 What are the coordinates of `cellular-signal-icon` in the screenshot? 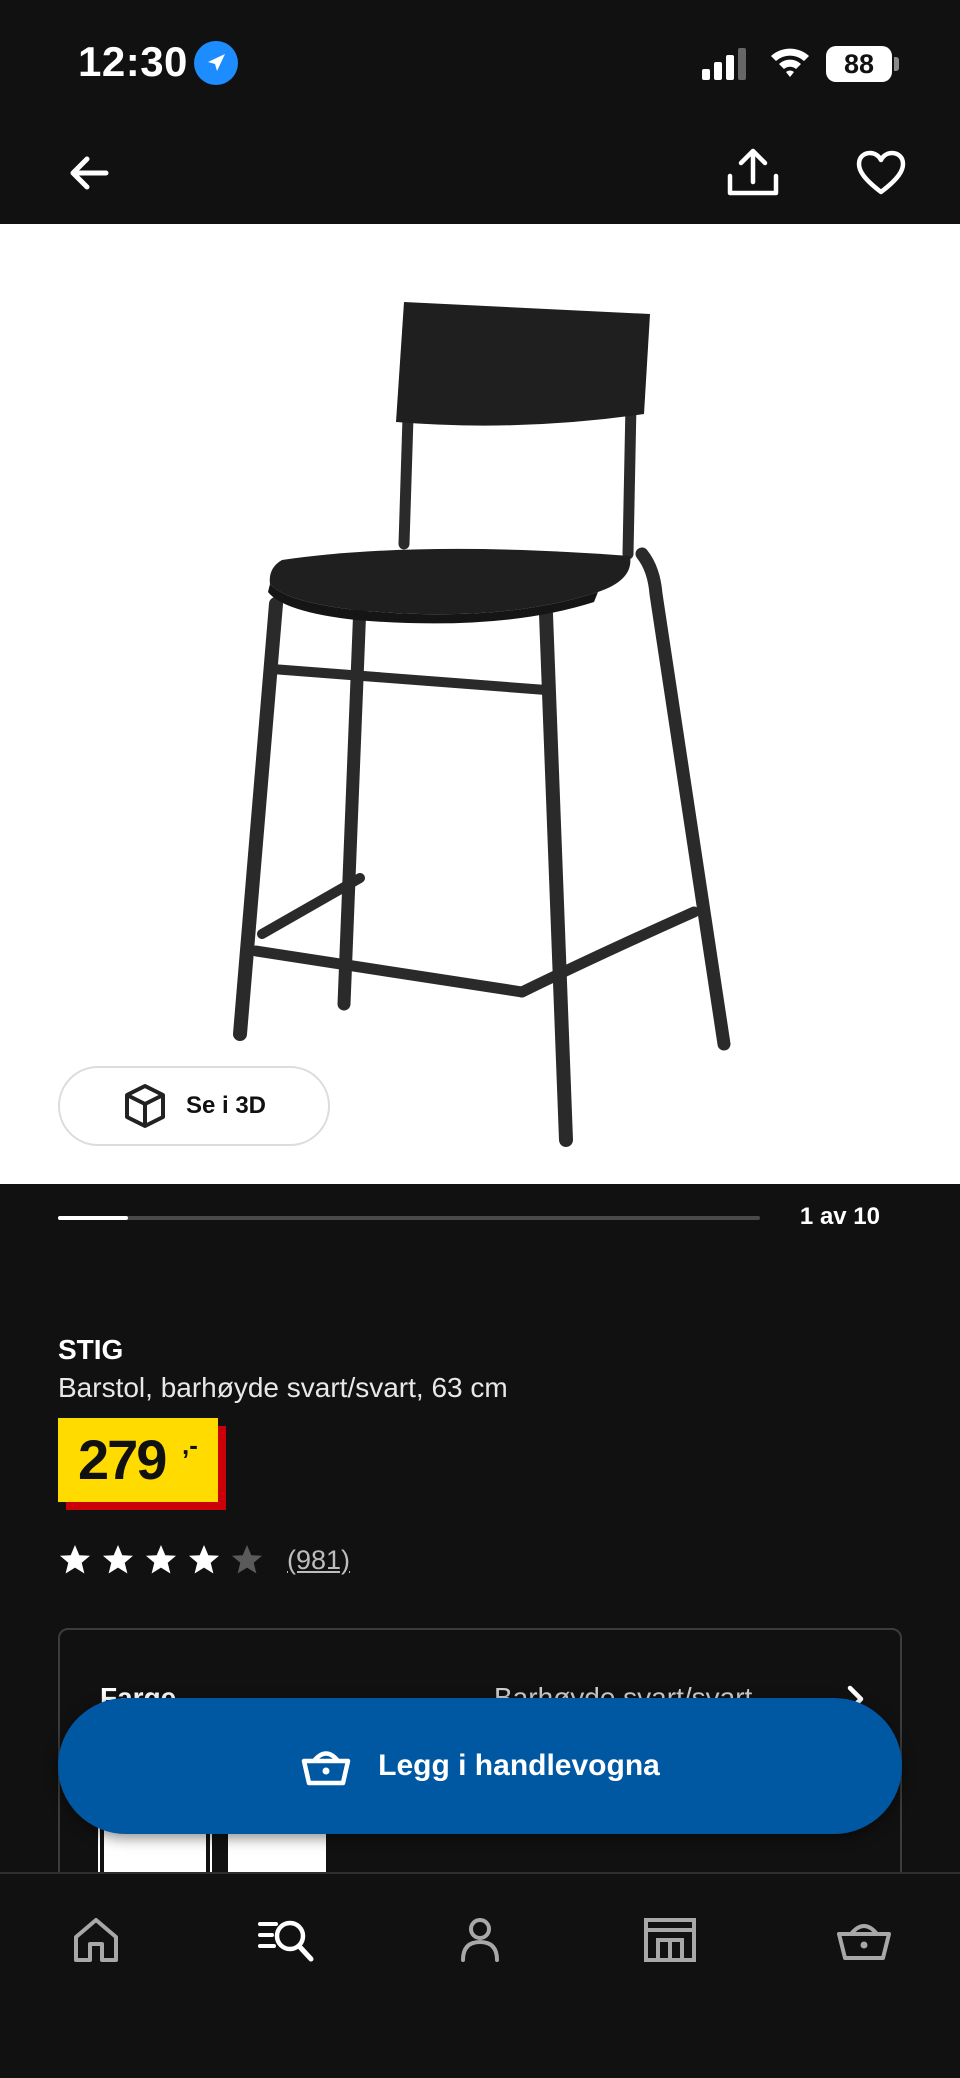 It's located at (725, 64).